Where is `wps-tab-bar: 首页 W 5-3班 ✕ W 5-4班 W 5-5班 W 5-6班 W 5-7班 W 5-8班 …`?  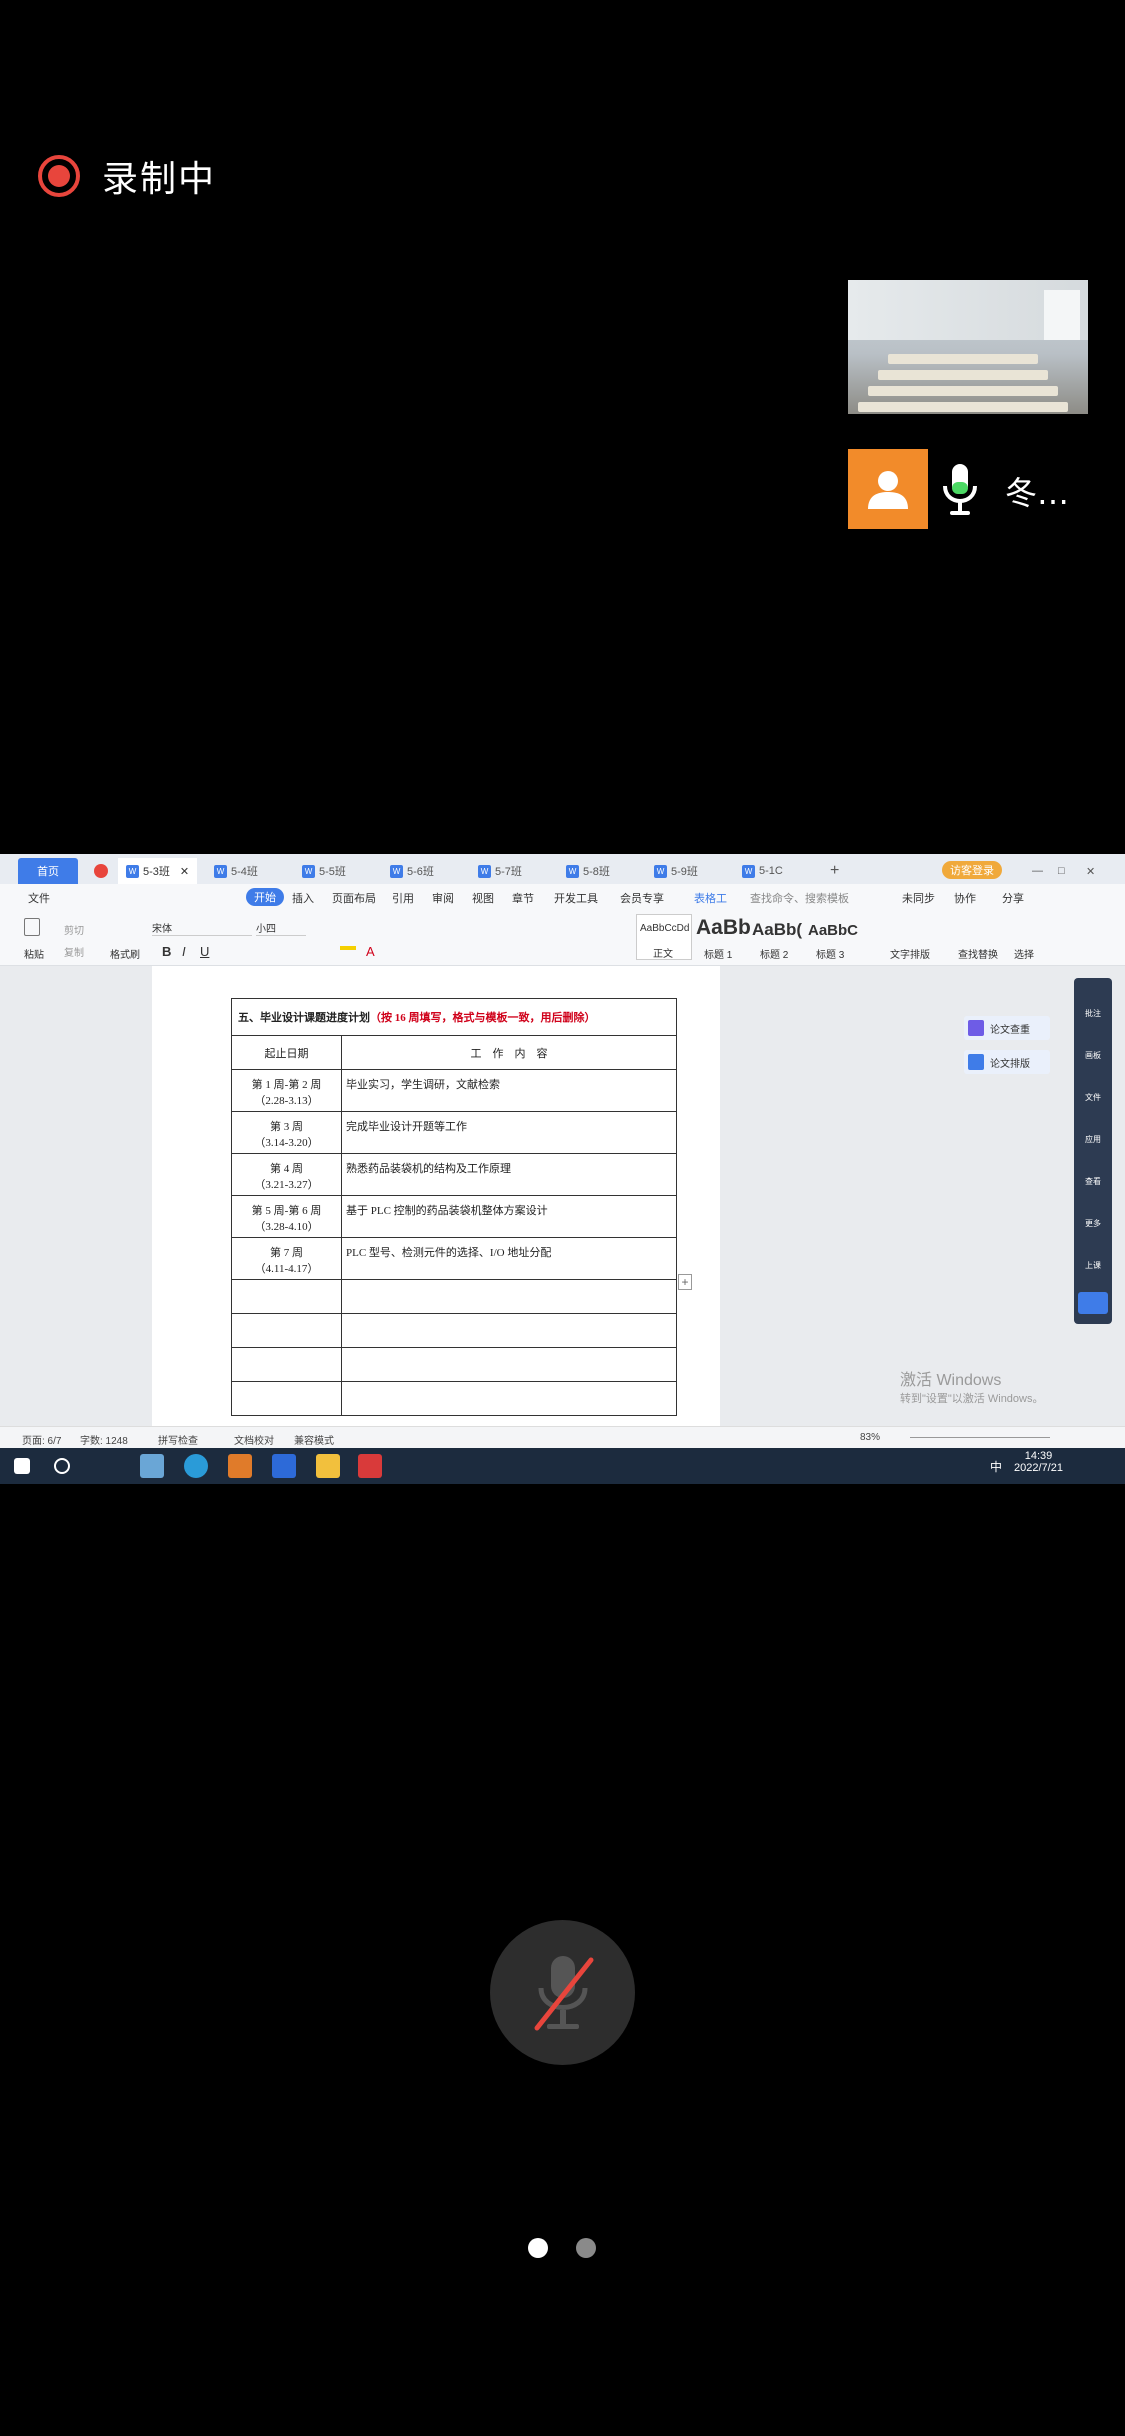
wps-tab-bar: 首页 W 5-3班 ✕ W 5-4班 W 5-5班 W 5-6班 W 5-7班 W 5-8班 … is located at coordinates (562, 869).